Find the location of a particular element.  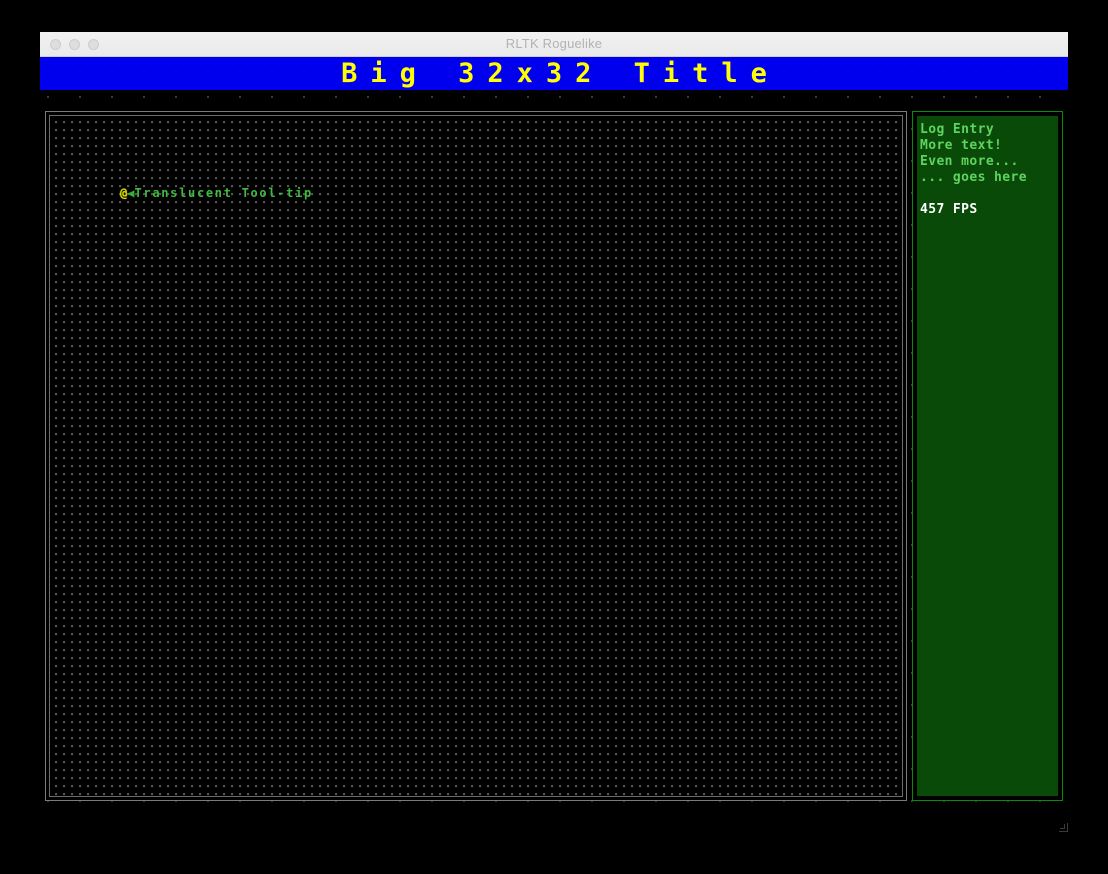

title-banner: Big 32x32 Title is located at coordinates (554, 73).